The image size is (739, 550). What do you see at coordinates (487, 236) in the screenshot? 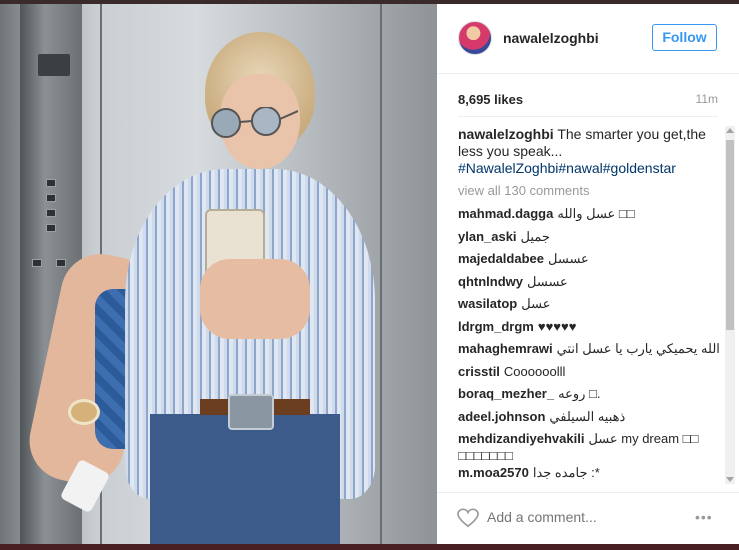
I see `comment-username: ylan_aski` at bounding box center [487, 236].